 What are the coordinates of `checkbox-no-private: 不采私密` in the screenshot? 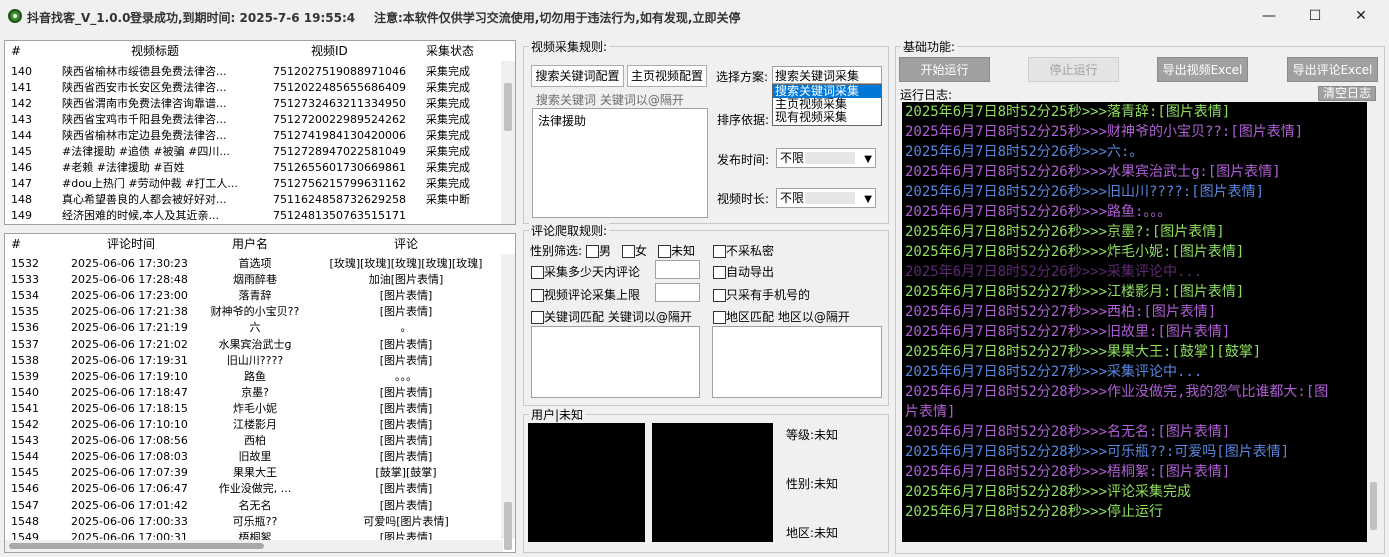 It's located at (743, 250).